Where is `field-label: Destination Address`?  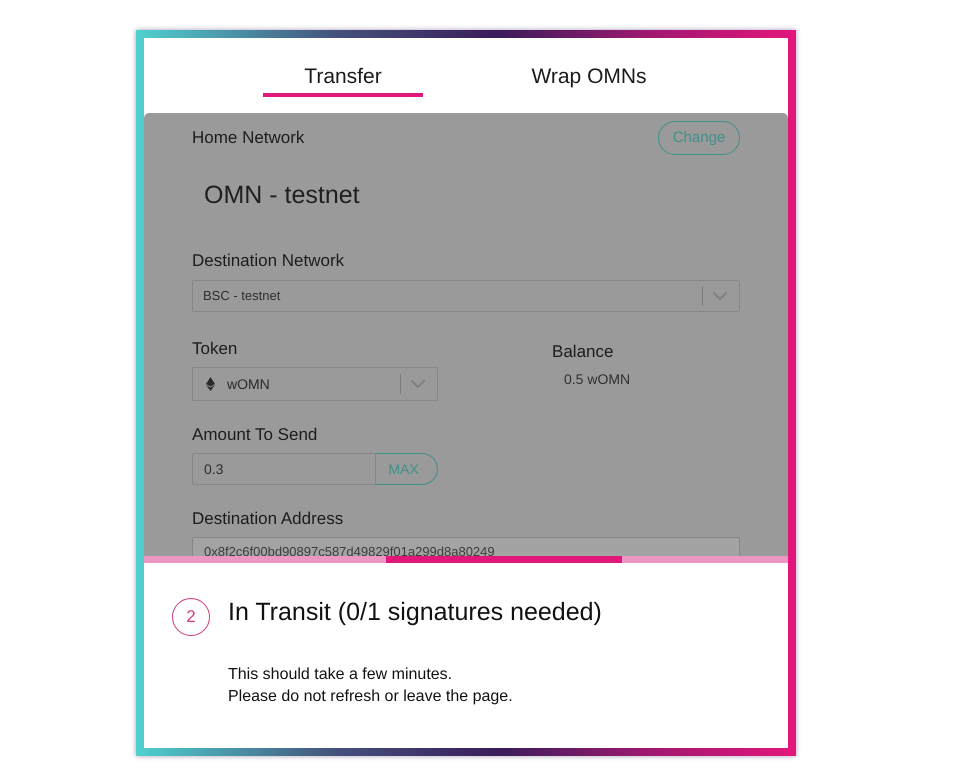
field-label: Destination Address is located at coordinates (268, 519).